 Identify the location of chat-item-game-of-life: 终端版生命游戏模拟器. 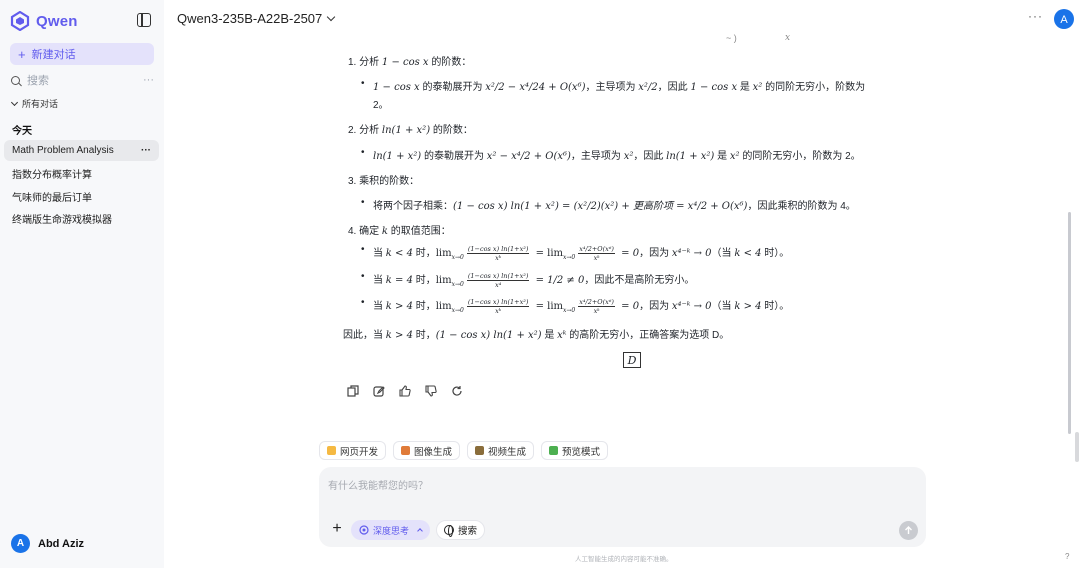
(81, 218).